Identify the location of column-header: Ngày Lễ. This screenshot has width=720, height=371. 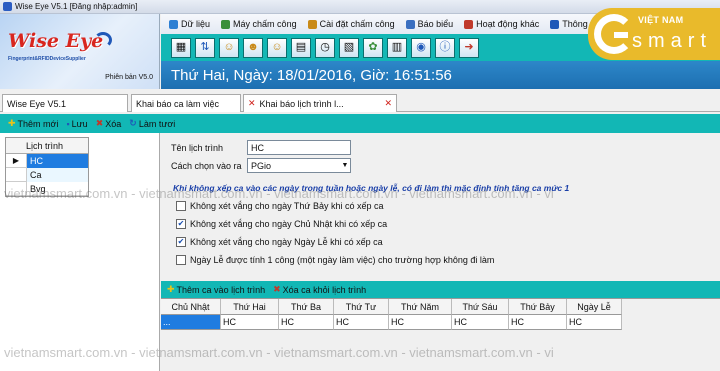
(594, 307).